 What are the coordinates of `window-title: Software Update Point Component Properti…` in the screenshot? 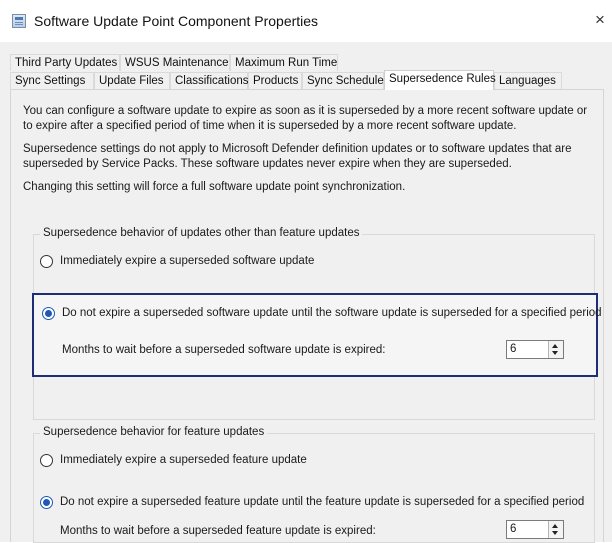 It's located at (176, 21).